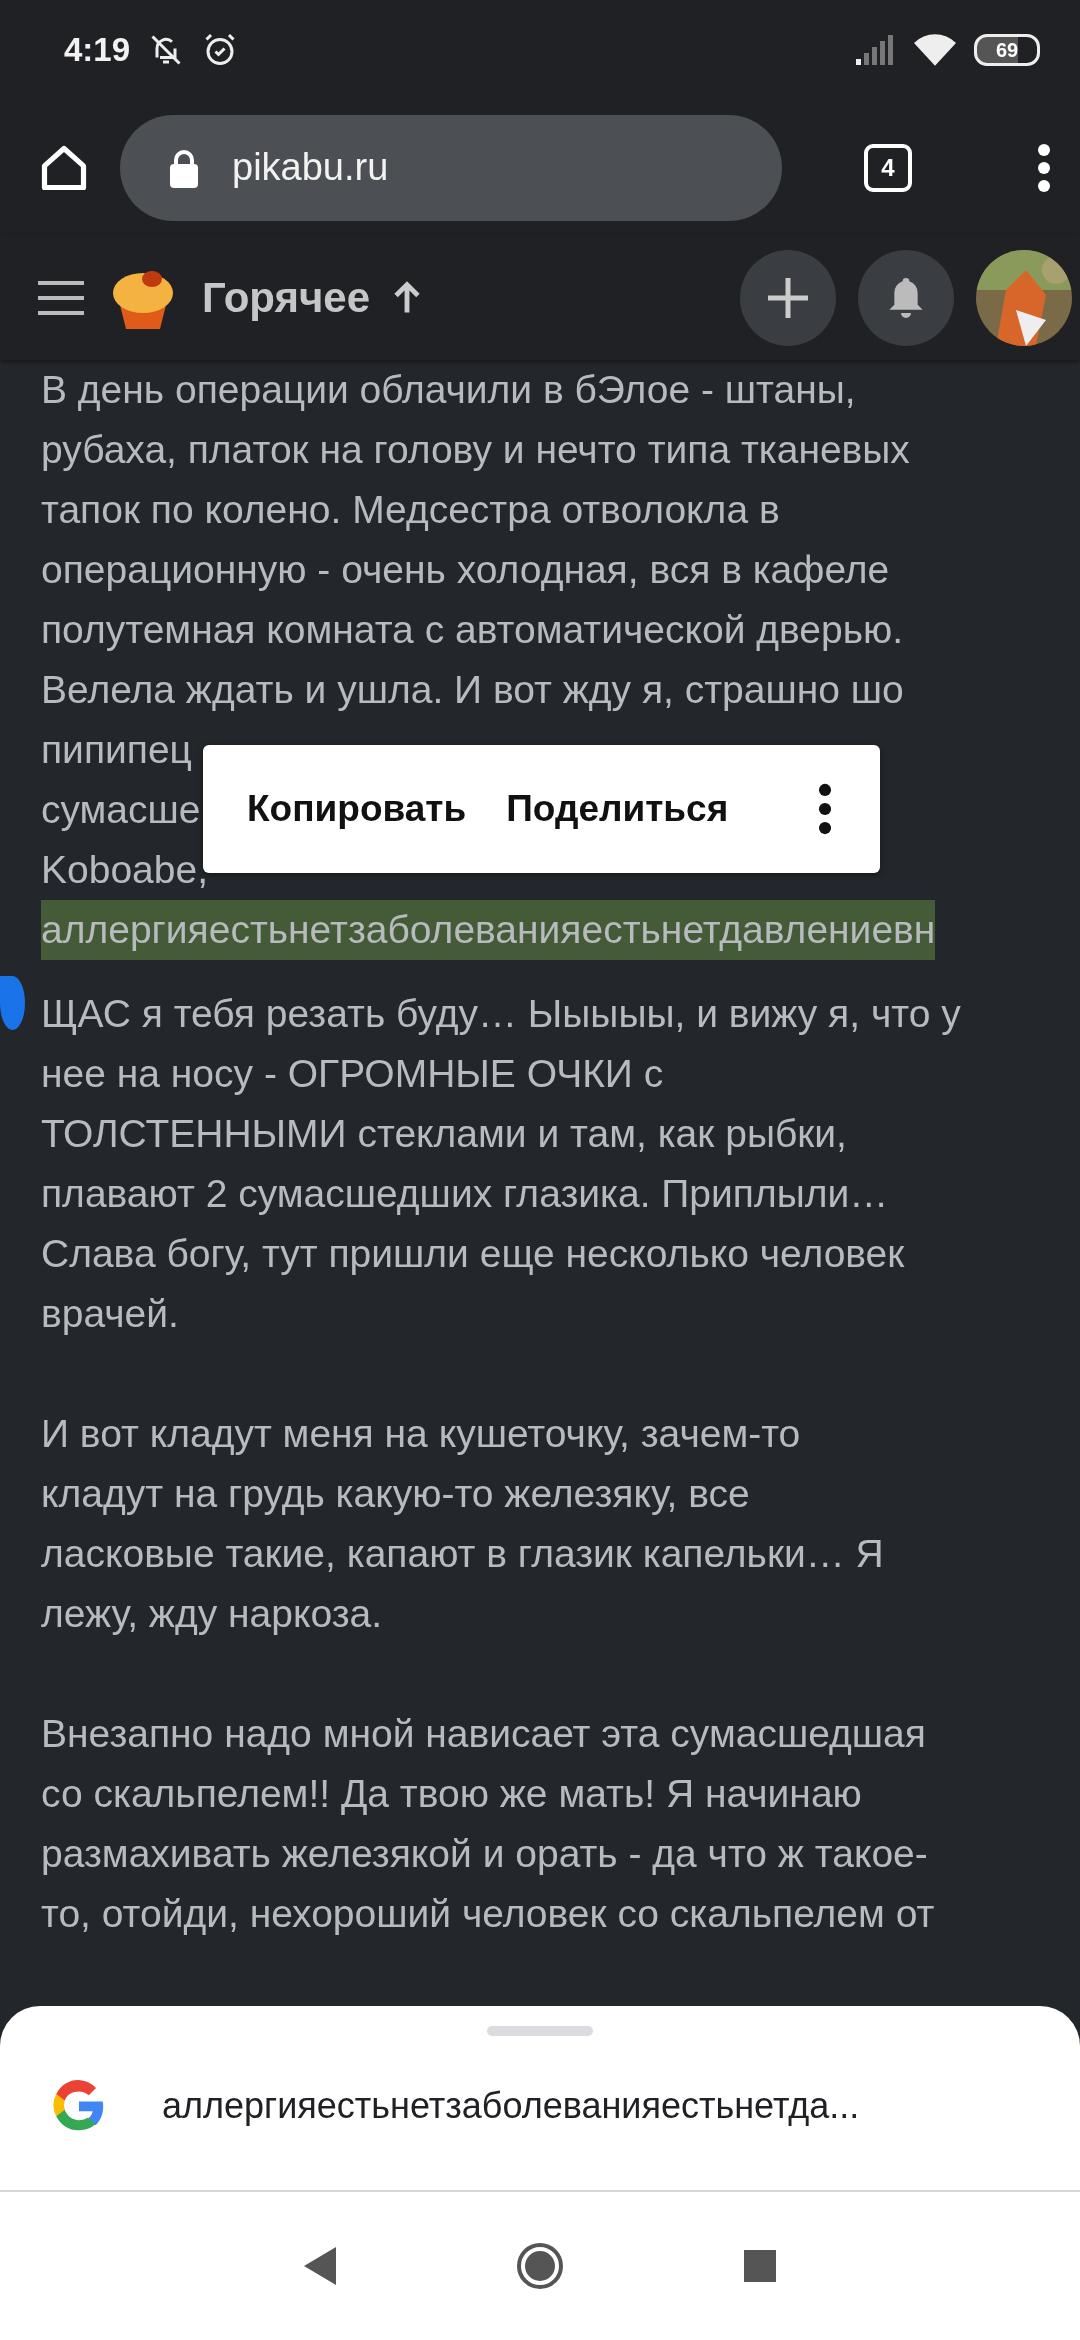 The height and width of the screenshot is (2340, 1080). What do you see at coordinates (448, 390) in the screenshot?
I see `article-text: В день операции облачили в бЭлое - штаны,` at bounding box center [448, 390].